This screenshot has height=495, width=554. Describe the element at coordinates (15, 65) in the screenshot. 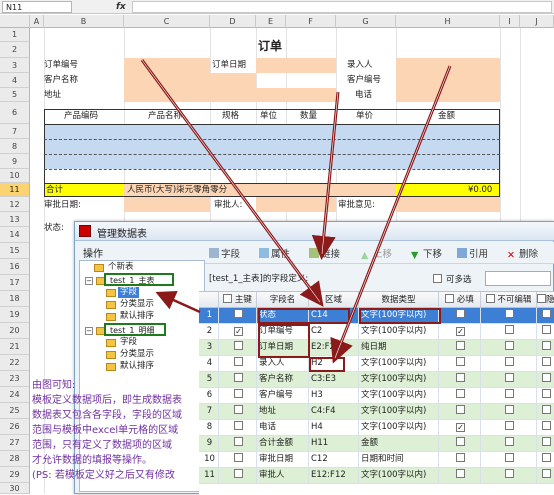

I see `row-header: 3` at that location.